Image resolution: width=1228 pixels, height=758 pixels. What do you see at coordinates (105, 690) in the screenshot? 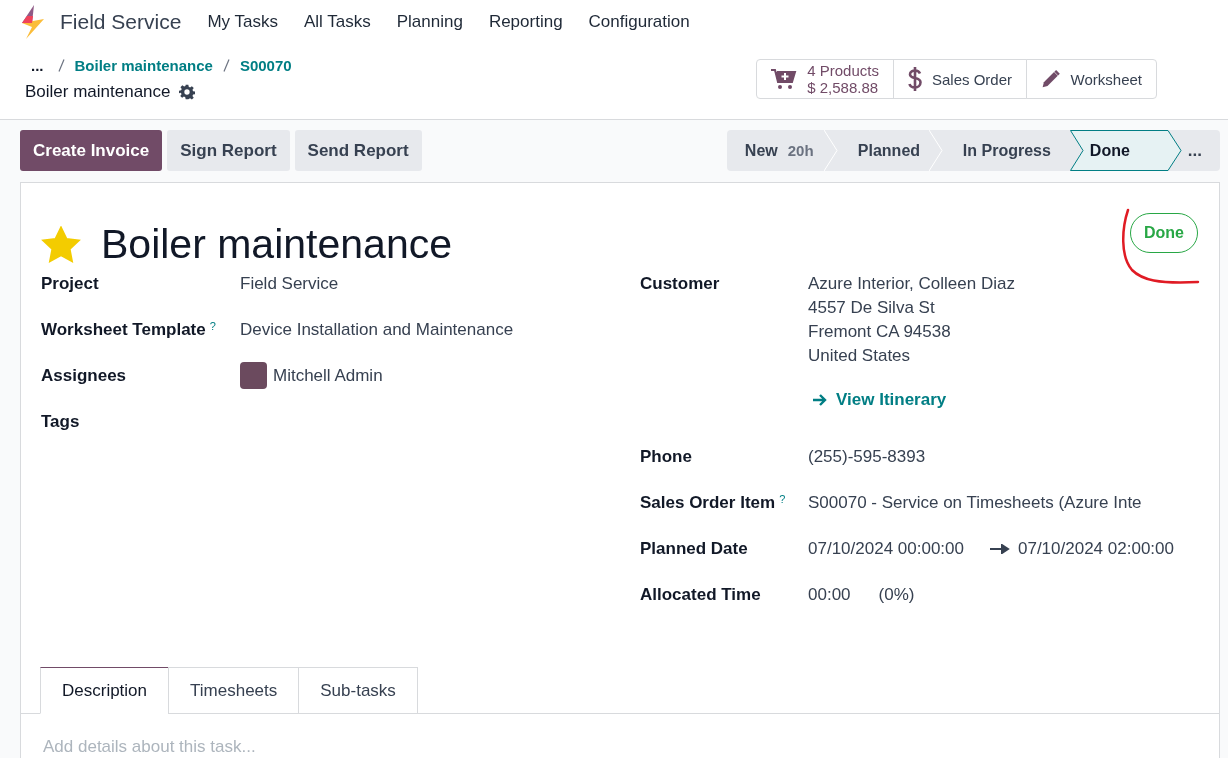
I see `notebook-tab: Description` at bounding box center [105, 690].